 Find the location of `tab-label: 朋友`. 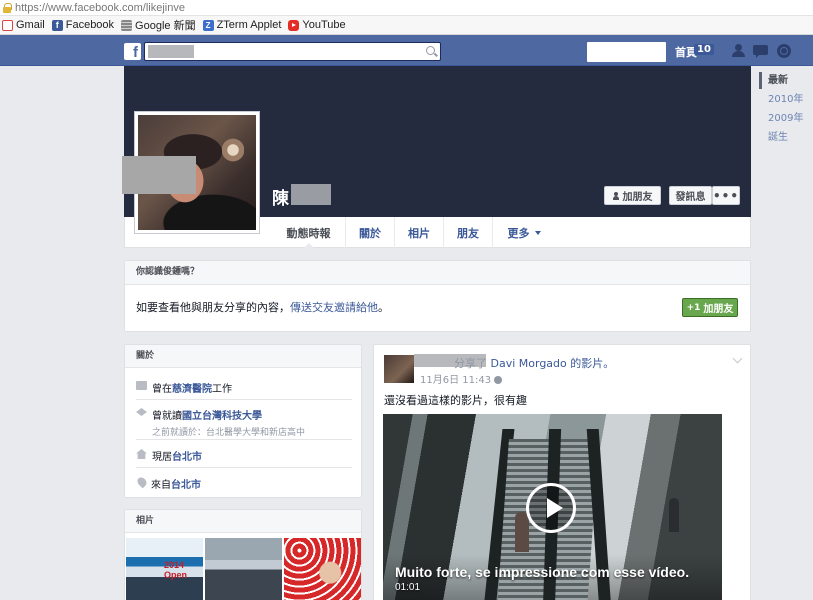

tab-label: 朋友 is located at coordinates (468, 233).